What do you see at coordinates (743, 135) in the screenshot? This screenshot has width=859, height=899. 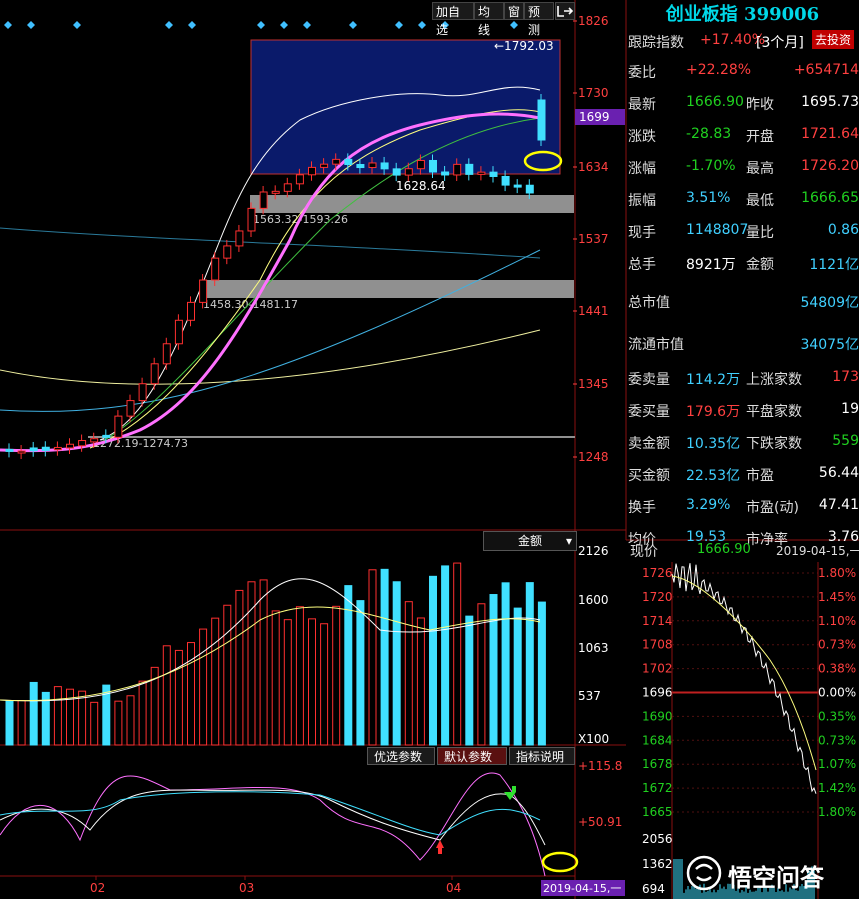 I see `quote-row: 涨跌 -28.83 开盘 1721.64` at bounding box center [743, 135].